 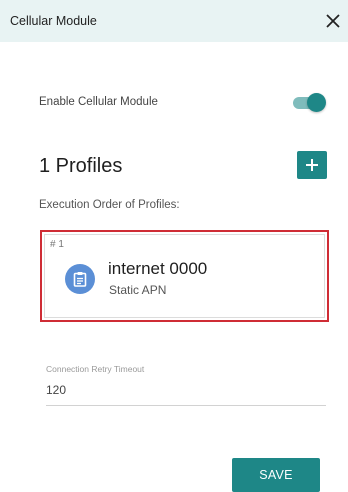 I want to click on retry-timeout-underline, so click(x=186, y=405).